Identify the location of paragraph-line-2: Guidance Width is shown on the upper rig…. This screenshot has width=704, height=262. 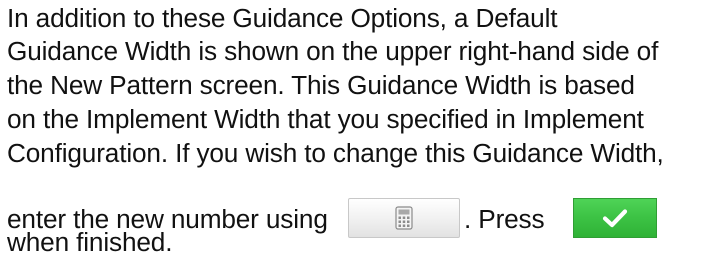
(333, 51).